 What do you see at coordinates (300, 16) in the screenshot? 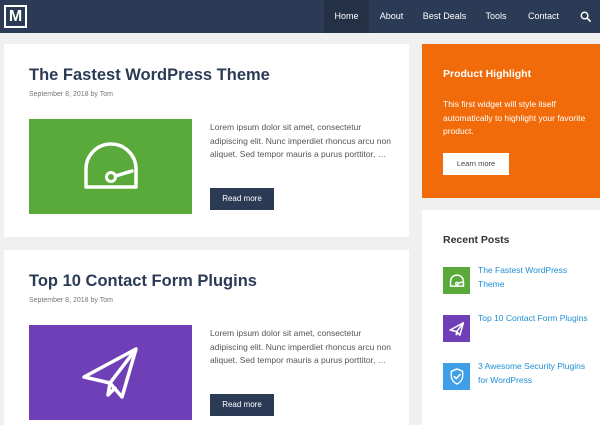
I see `top-navbar: M Home About Best Deals Tools Contact` at bounding box center [300, 16].